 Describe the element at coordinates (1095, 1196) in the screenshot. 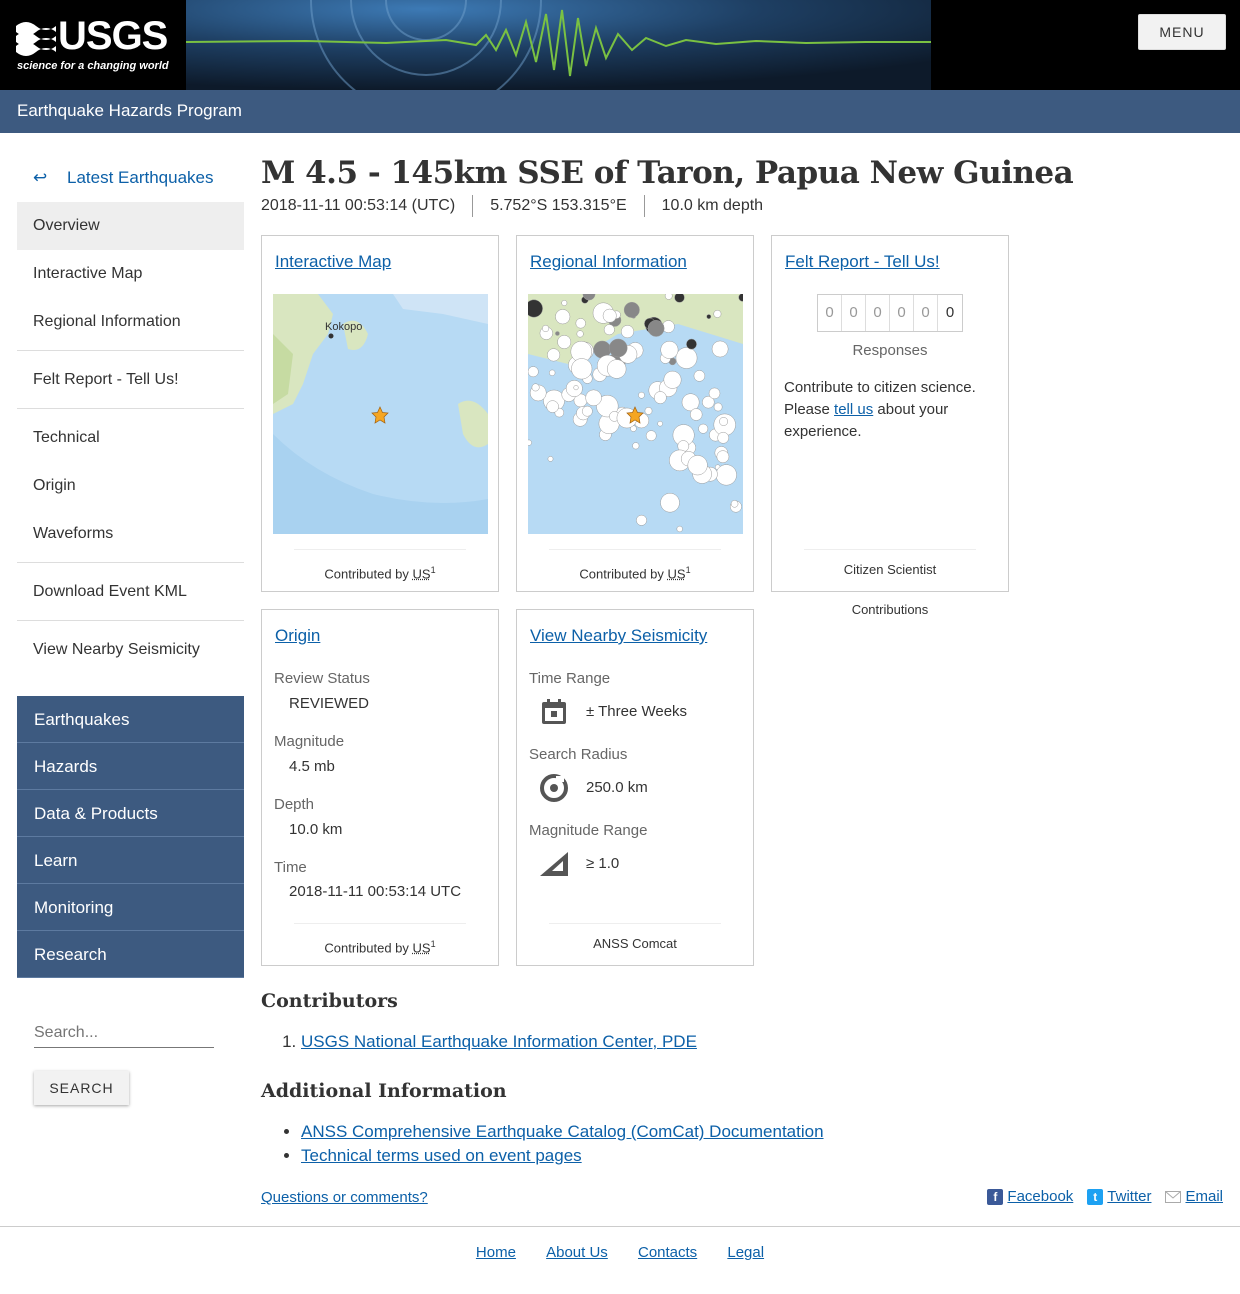

I see `twitter-icon: t` at that location.